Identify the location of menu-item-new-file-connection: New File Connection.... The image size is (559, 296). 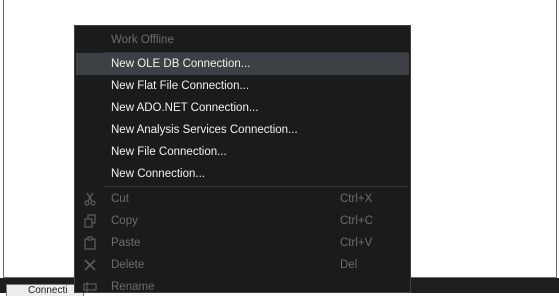
(242, 152).